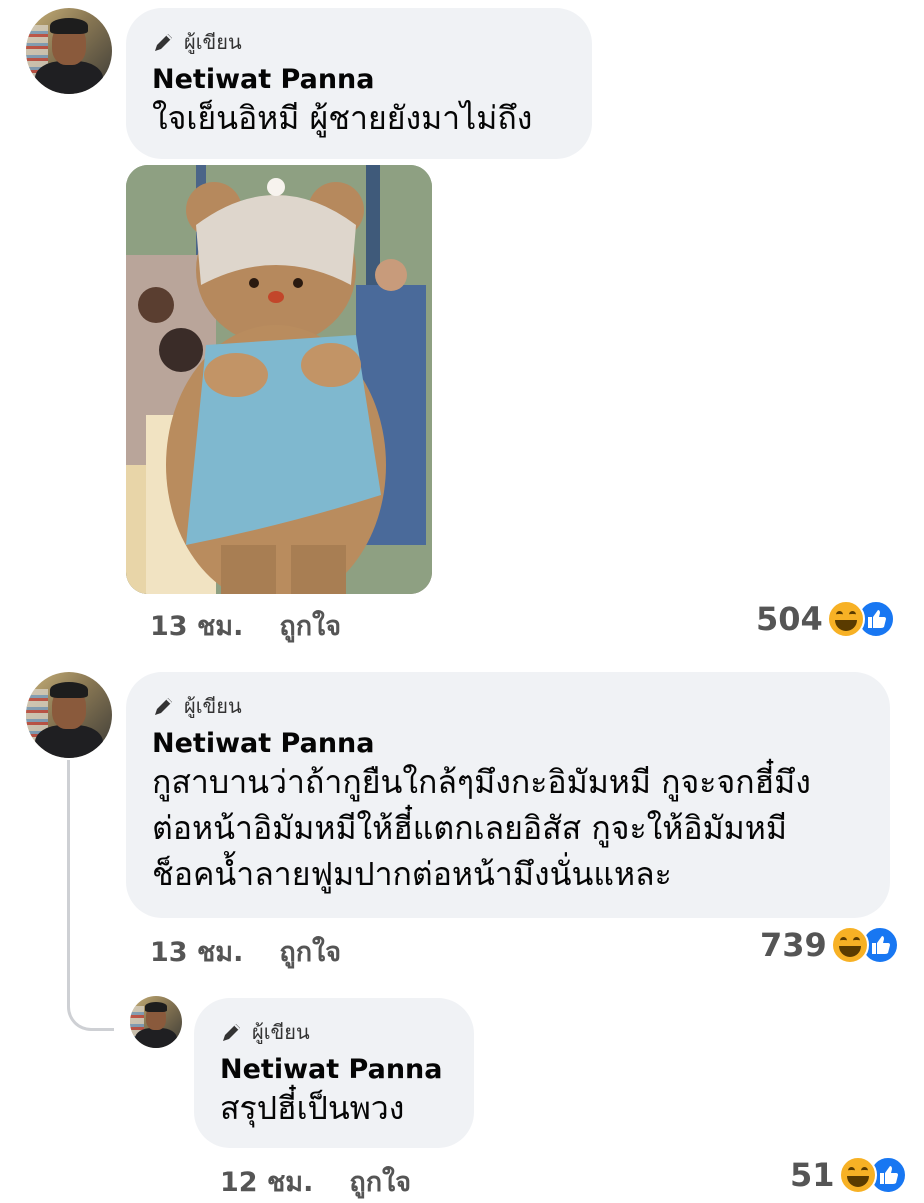  Describe the element at coordinates (812, 1175) in the screenshot. I see `reaction-count: 51` at that location.